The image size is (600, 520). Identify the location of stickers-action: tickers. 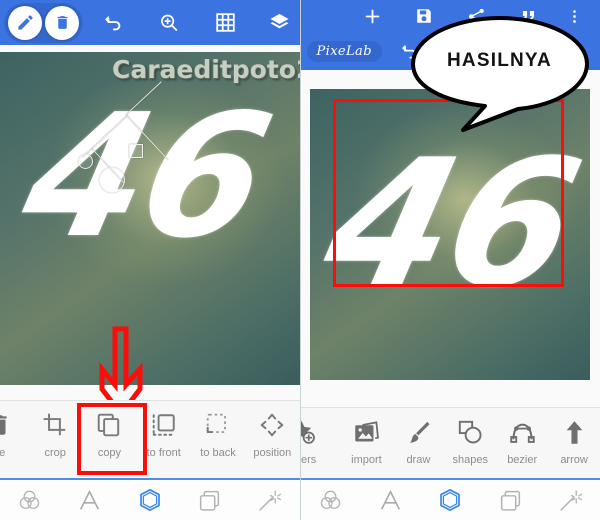
(320, 437).